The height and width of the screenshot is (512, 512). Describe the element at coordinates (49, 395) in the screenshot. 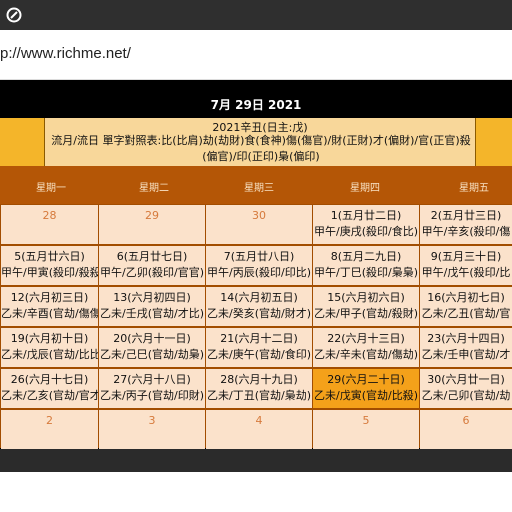

I see `day-ganzhi: 乙未/乙亥(官劫/官才)` at that location.